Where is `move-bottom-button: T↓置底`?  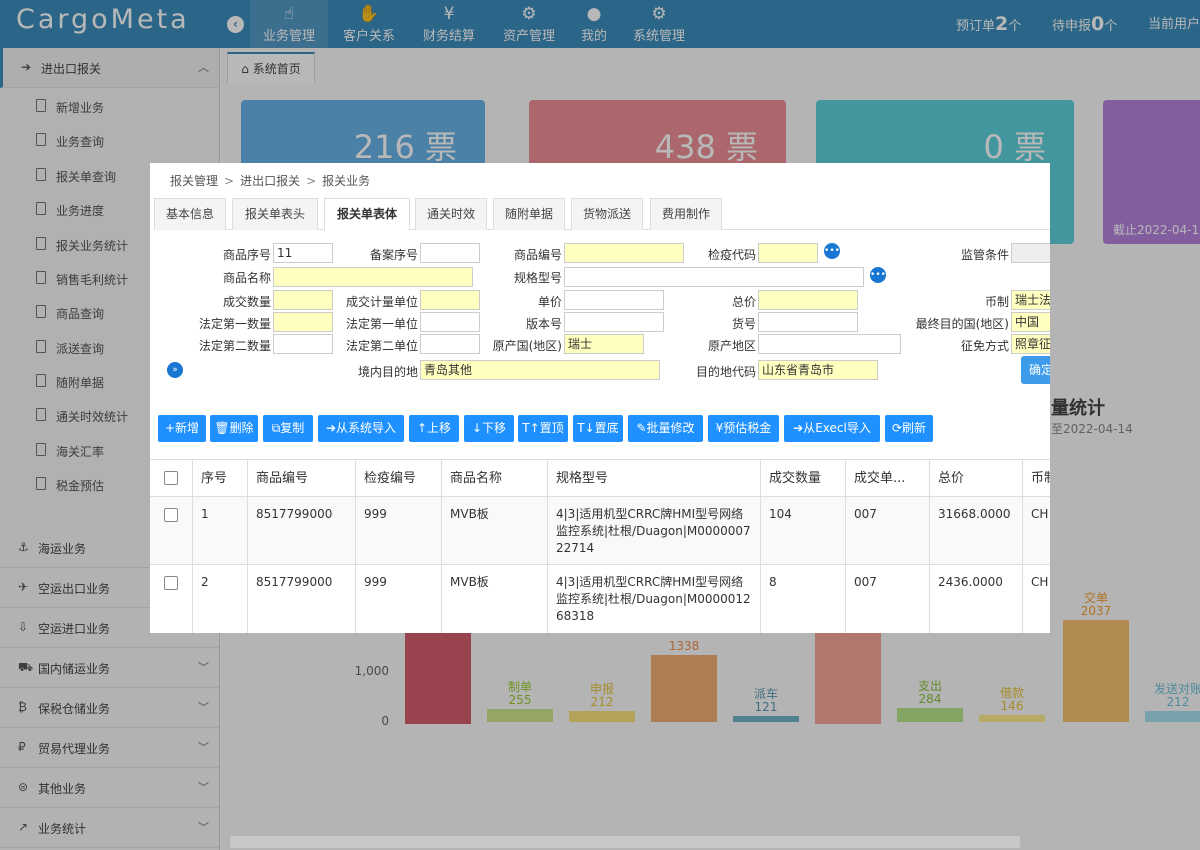
move-bottom-button: T↓置底 is located at coordinates (598, 428).